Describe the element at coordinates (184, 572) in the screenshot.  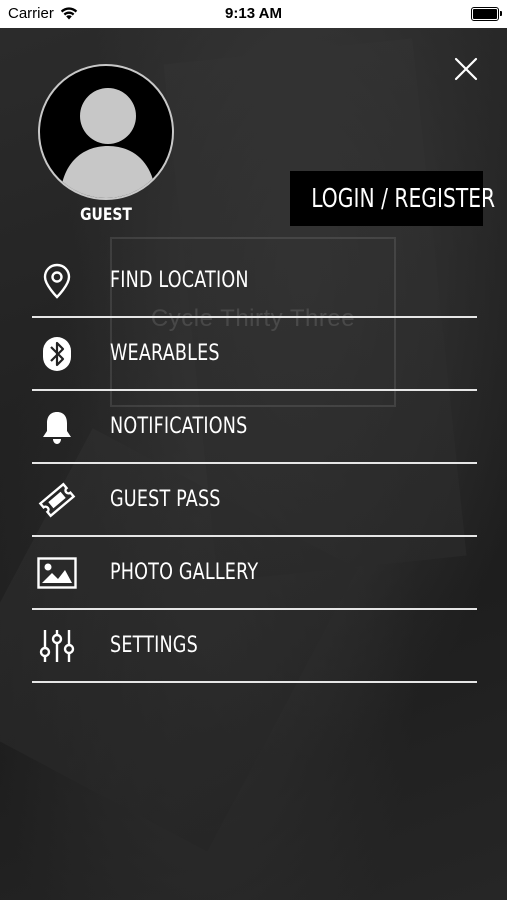
I see `menu-item-label: PHOTO GALLERY` at that location.